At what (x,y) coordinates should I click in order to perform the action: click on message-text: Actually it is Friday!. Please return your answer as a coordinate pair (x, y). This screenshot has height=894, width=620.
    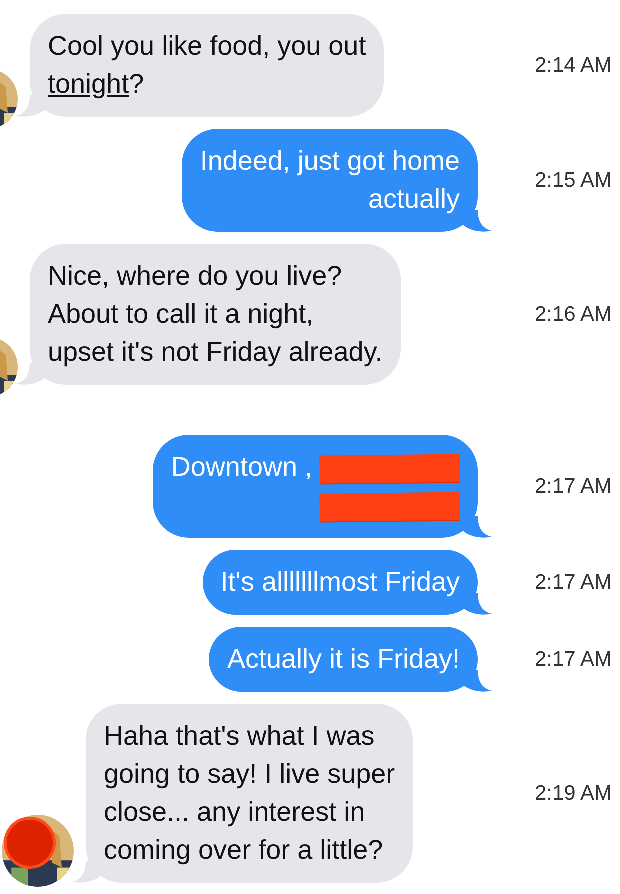
    Looking at the image, I should click on (343, 659).